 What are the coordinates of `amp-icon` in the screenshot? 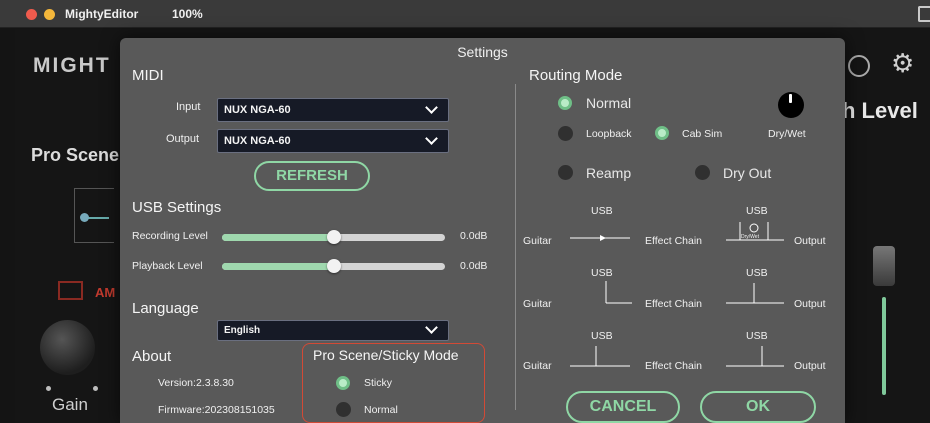 It's located at (70, 290).